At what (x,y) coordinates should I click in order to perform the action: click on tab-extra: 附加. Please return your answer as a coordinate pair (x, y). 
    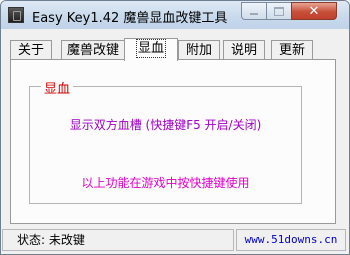
    Looking at the image, I should click on (199, 50).